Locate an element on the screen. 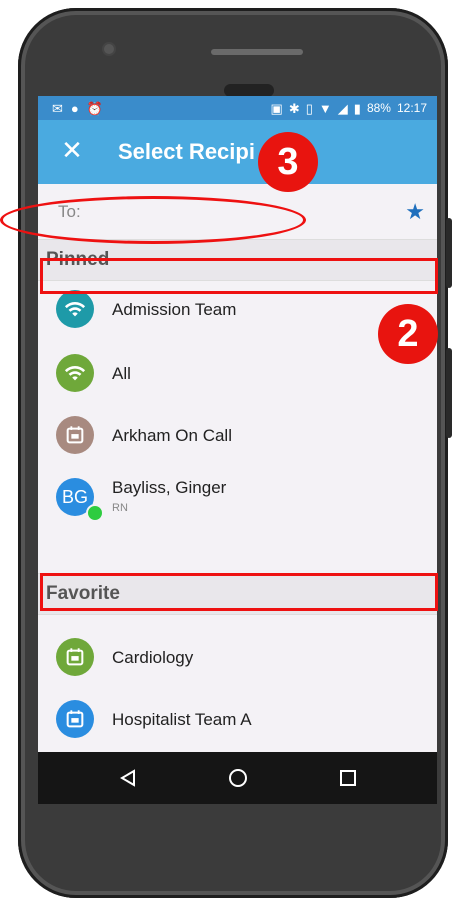 The image size is (466, 901). vibrate-icon: ▯ is located at coordinates (309, 108).